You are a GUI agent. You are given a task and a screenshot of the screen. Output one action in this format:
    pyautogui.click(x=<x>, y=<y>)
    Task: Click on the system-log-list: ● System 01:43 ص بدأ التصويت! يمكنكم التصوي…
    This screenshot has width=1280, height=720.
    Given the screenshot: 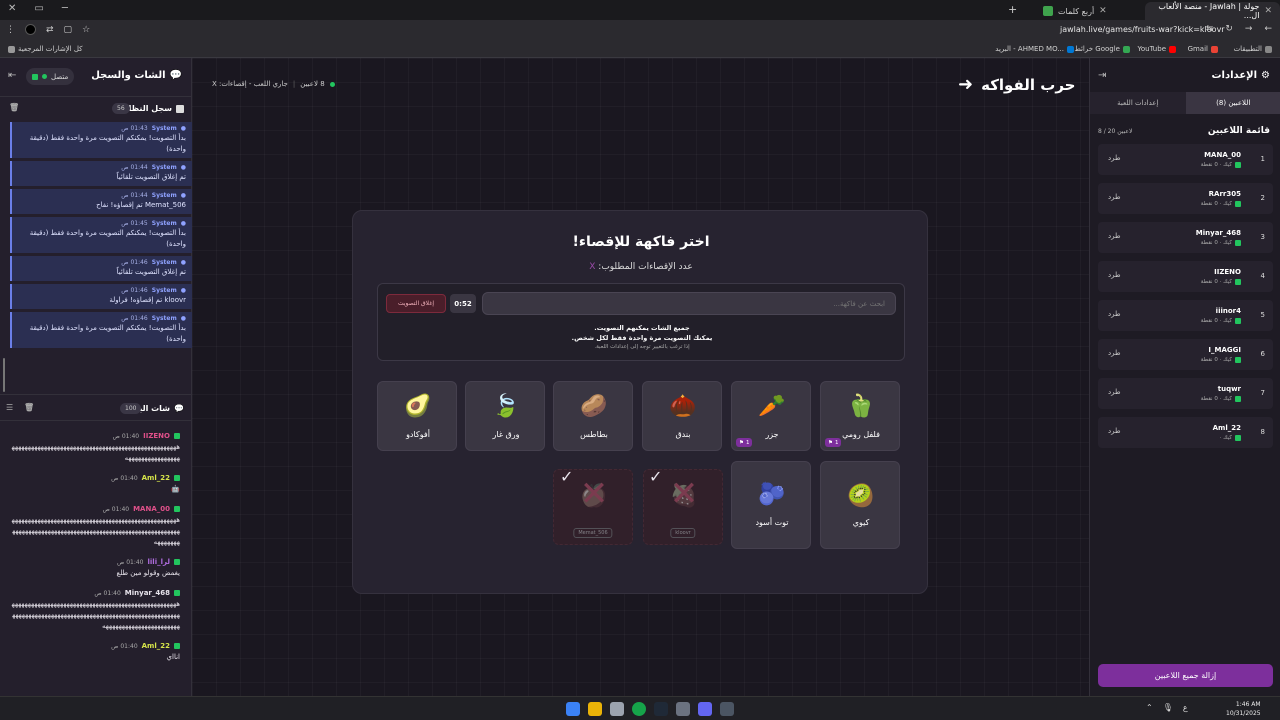 What is the action you would take?
    pyautogui.click(x=101, y=253)
    